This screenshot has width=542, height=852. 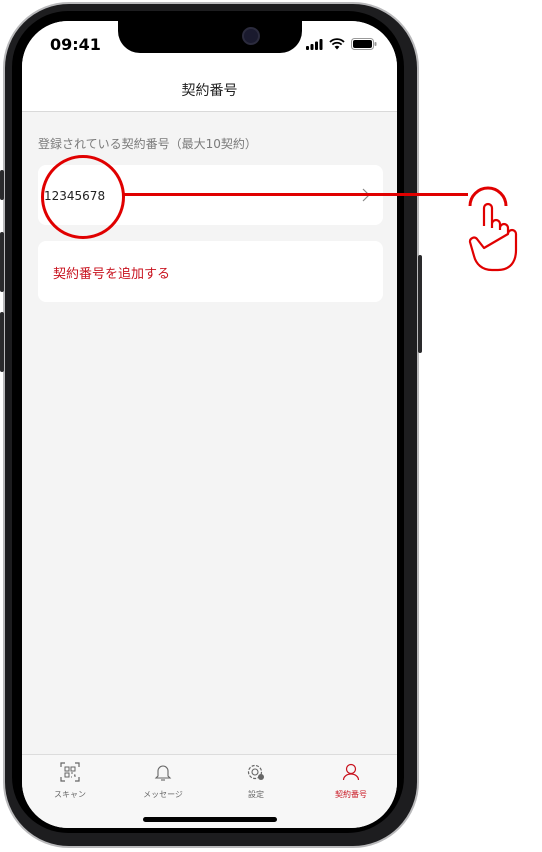 I want to click on add-contract-label: 契約番号を追加する, so click(x=112, y=274).